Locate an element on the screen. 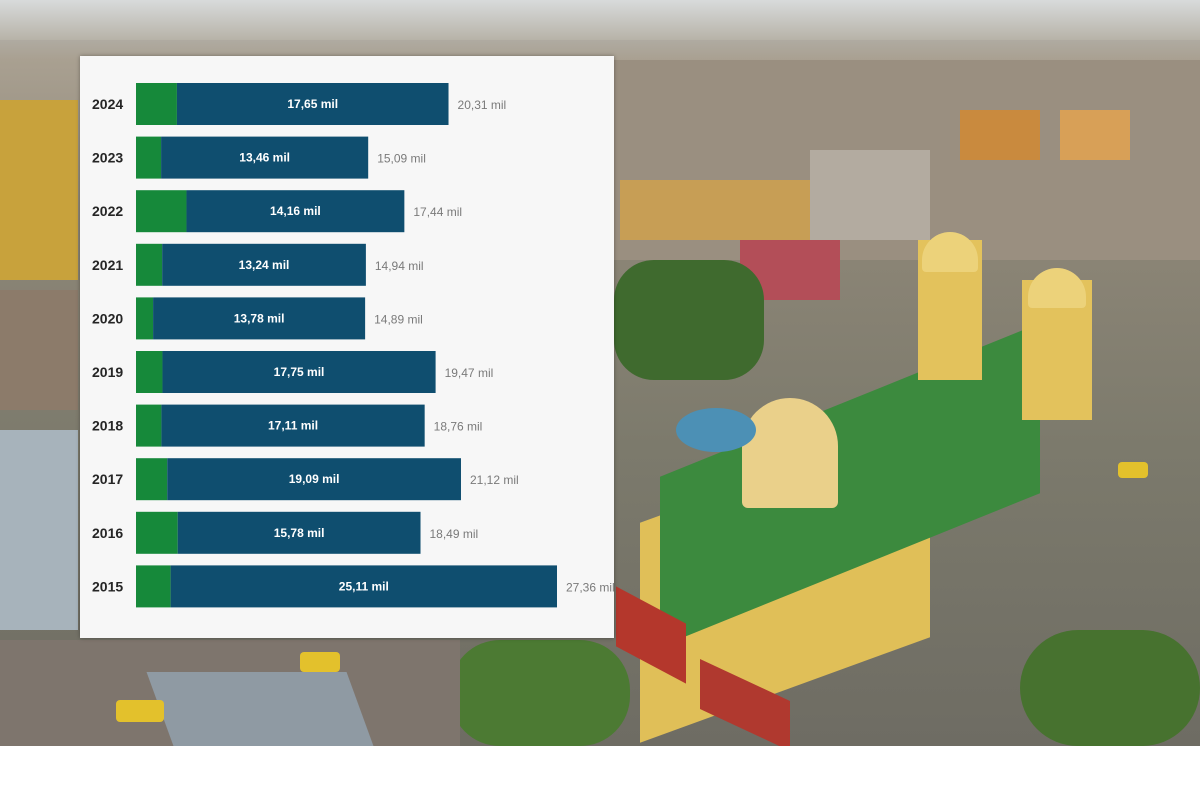  year-label: 2018 is located at coordinates (107, 426).